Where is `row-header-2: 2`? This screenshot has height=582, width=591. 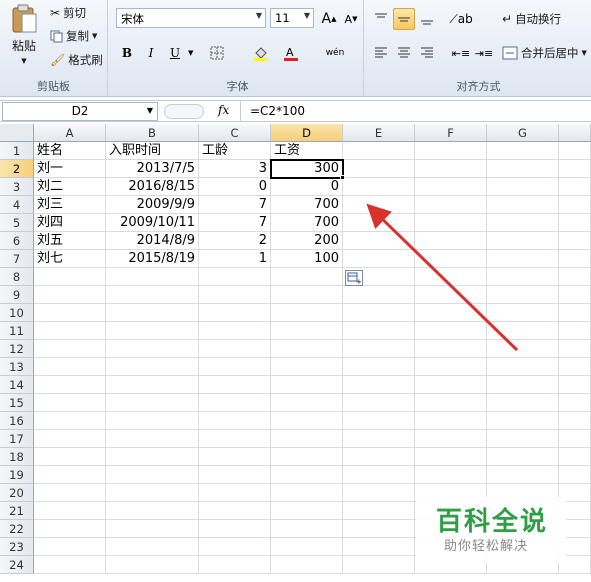 row-header-2: 2 is located at coordinates (17, 169).